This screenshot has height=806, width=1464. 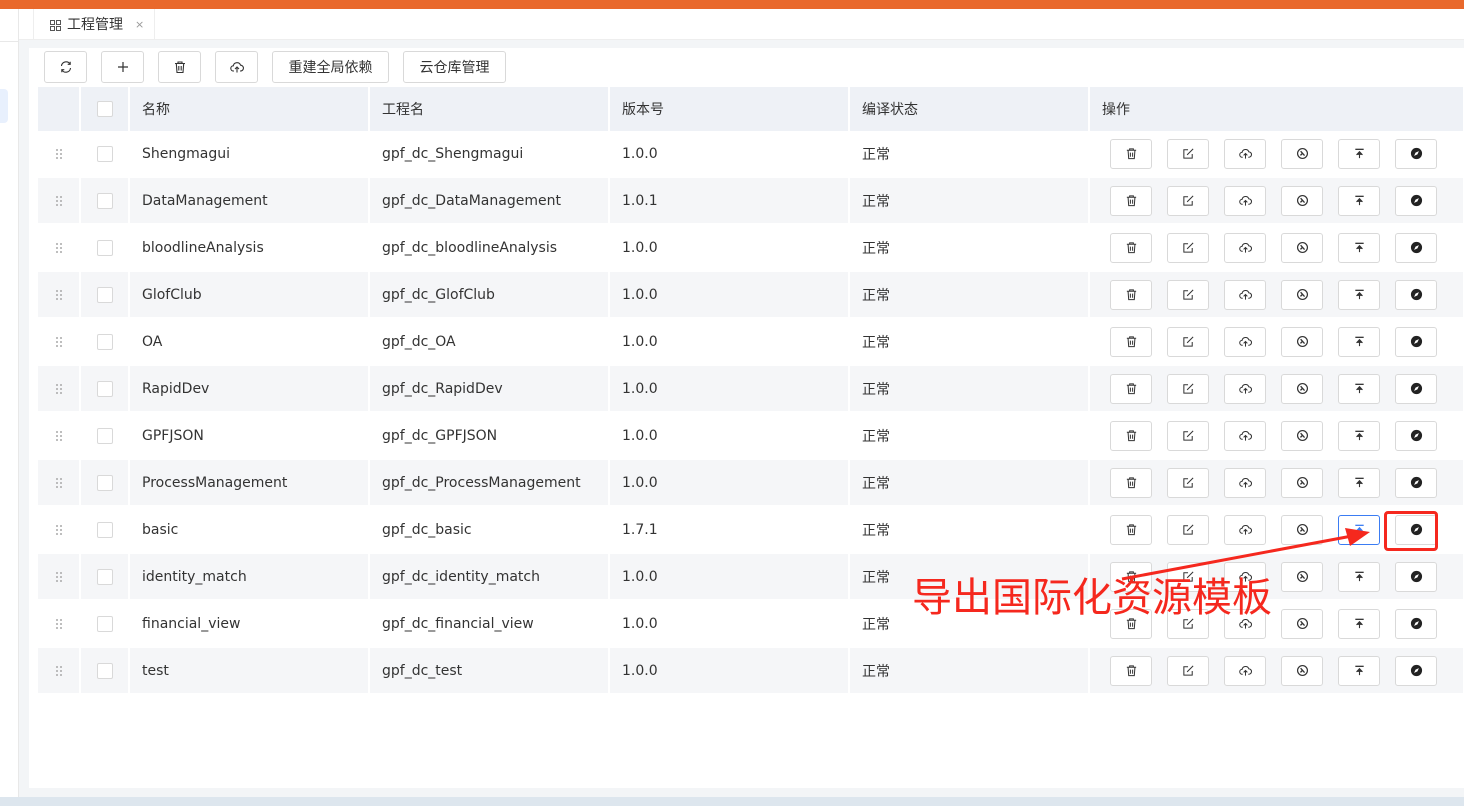 I want to click on close-icon: ×, so click(x=139, y=24).